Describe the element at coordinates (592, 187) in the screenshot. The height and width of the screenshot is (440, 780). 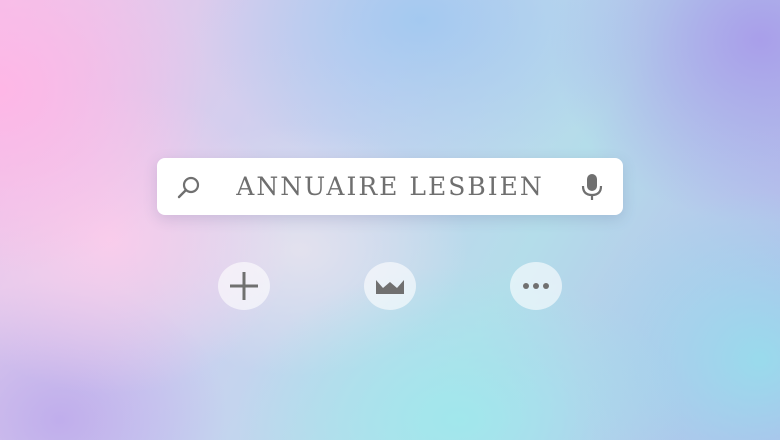
I see `microphone-icon` at that location.